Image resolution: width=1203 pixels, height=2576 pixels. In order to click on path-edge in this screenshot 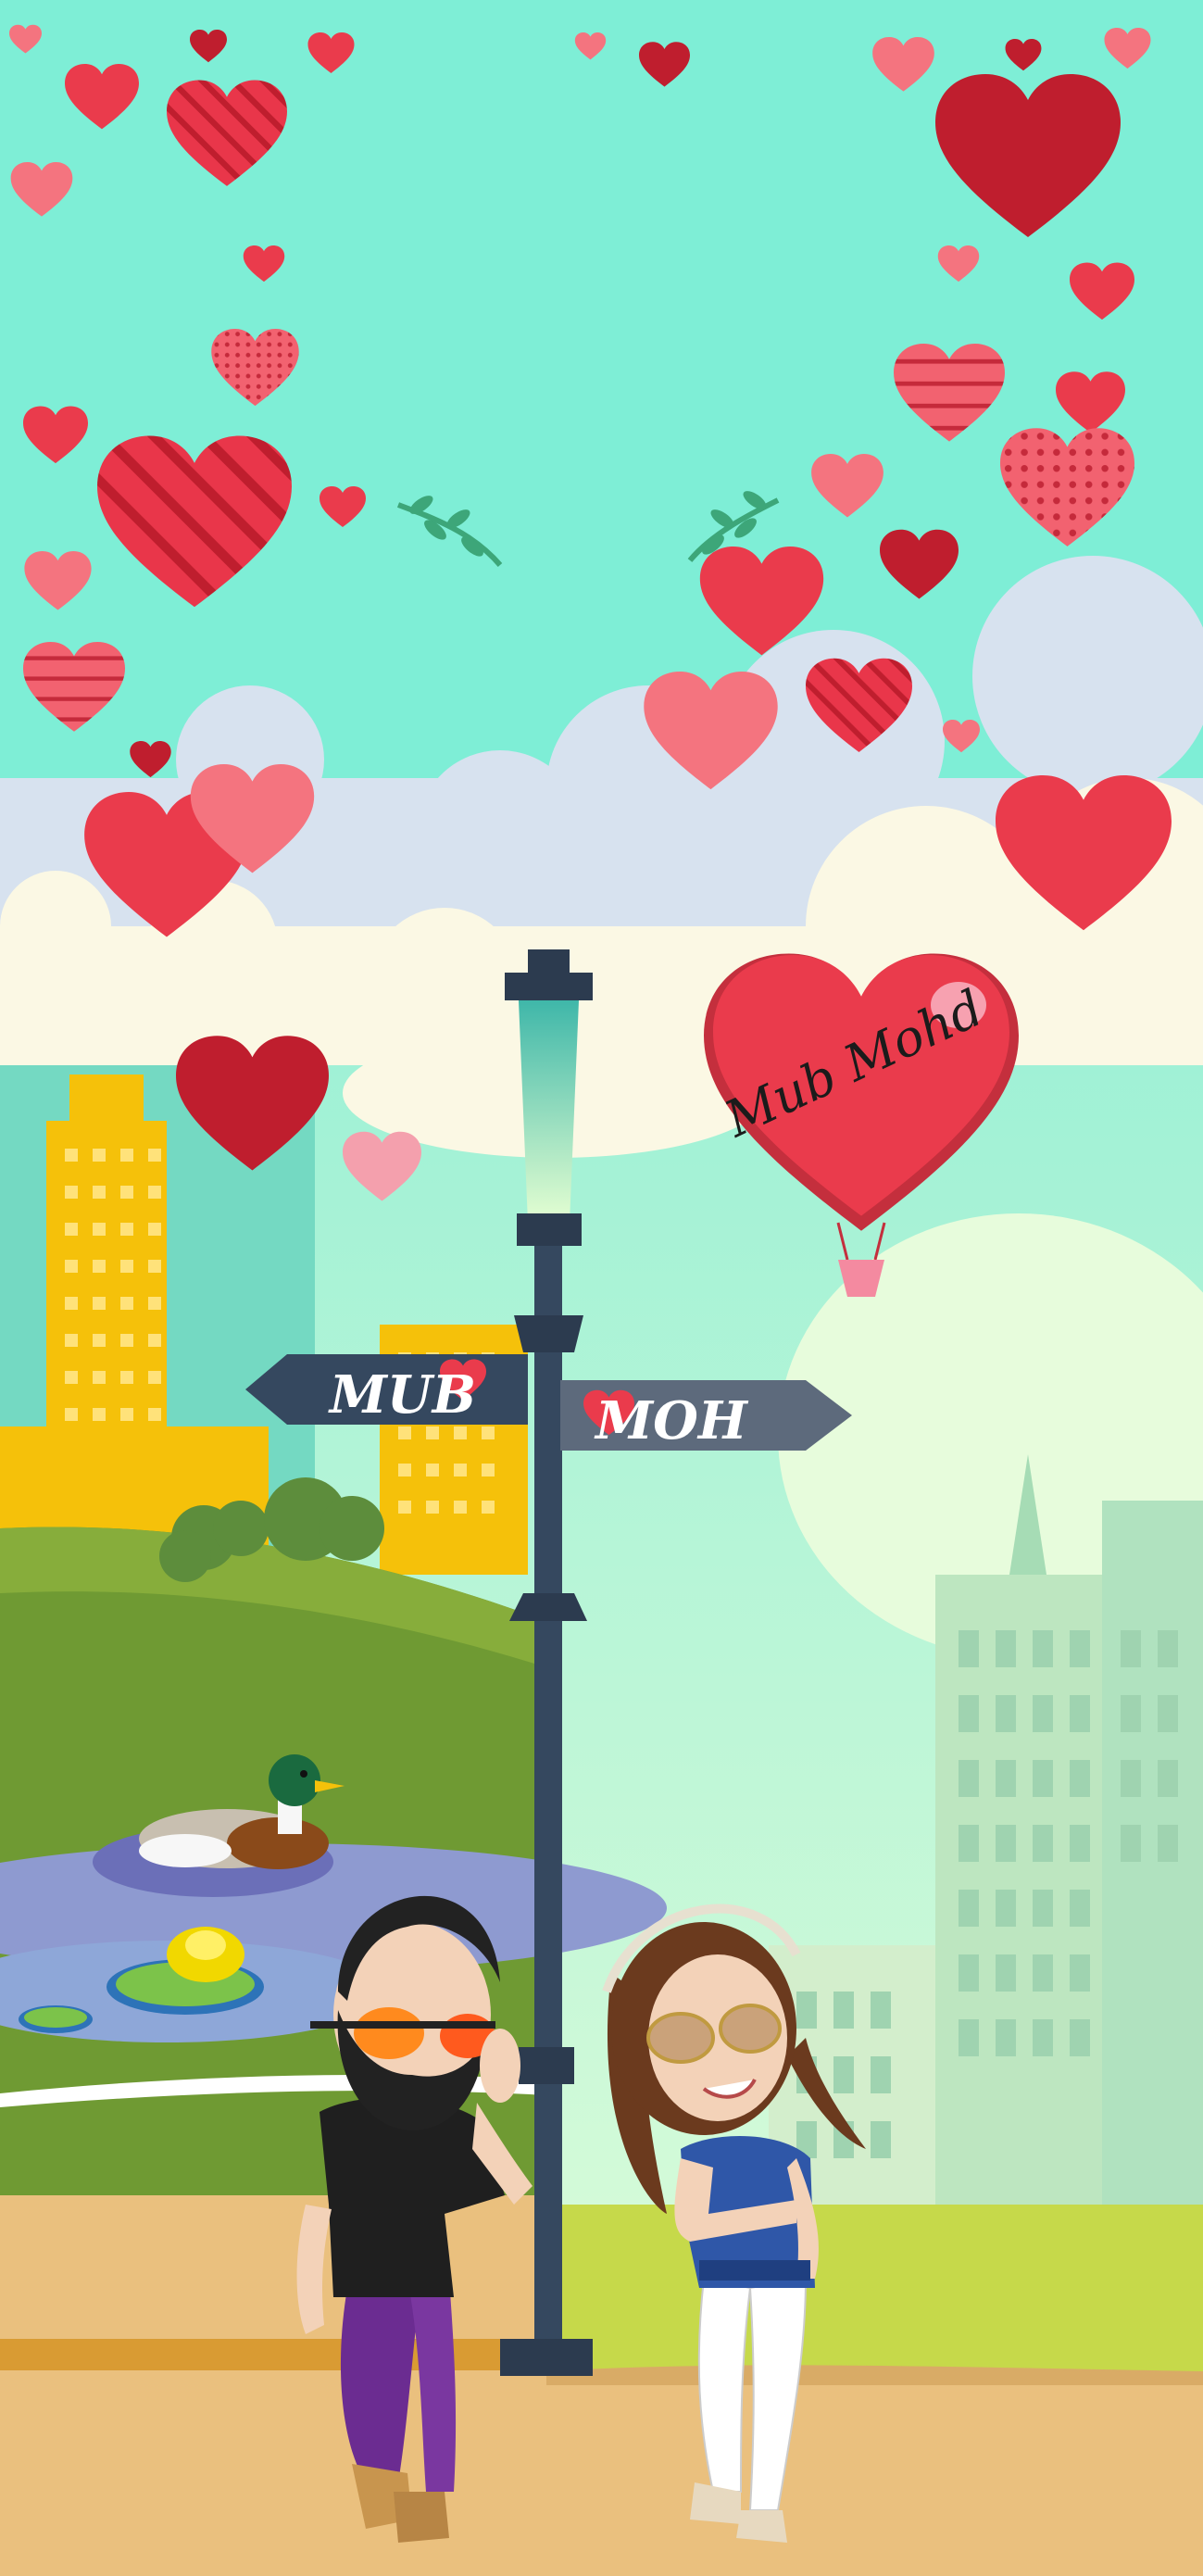, I will do `click(278, 2354)`.